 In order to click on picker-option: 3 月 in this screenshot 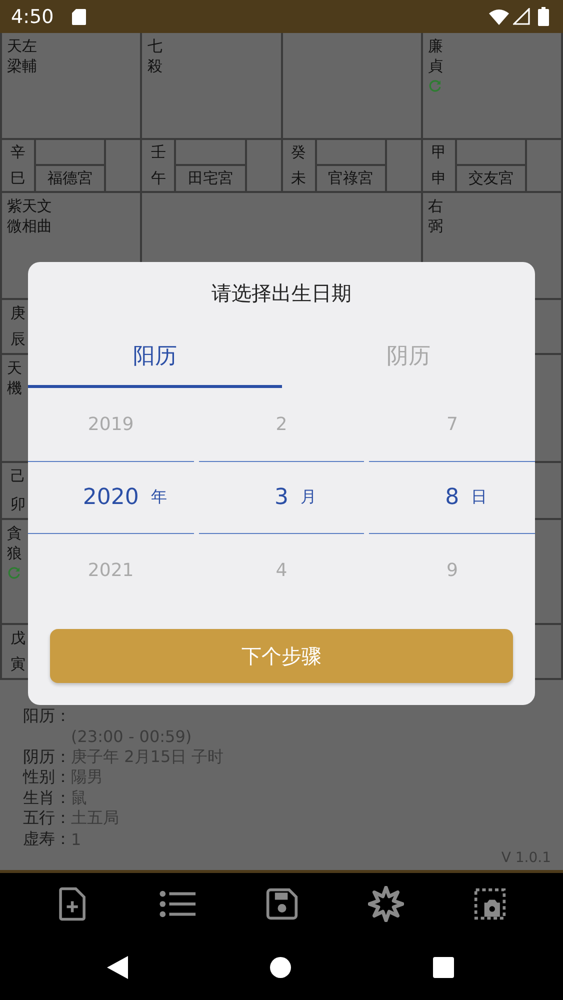, I will do `click(281, 497)`.